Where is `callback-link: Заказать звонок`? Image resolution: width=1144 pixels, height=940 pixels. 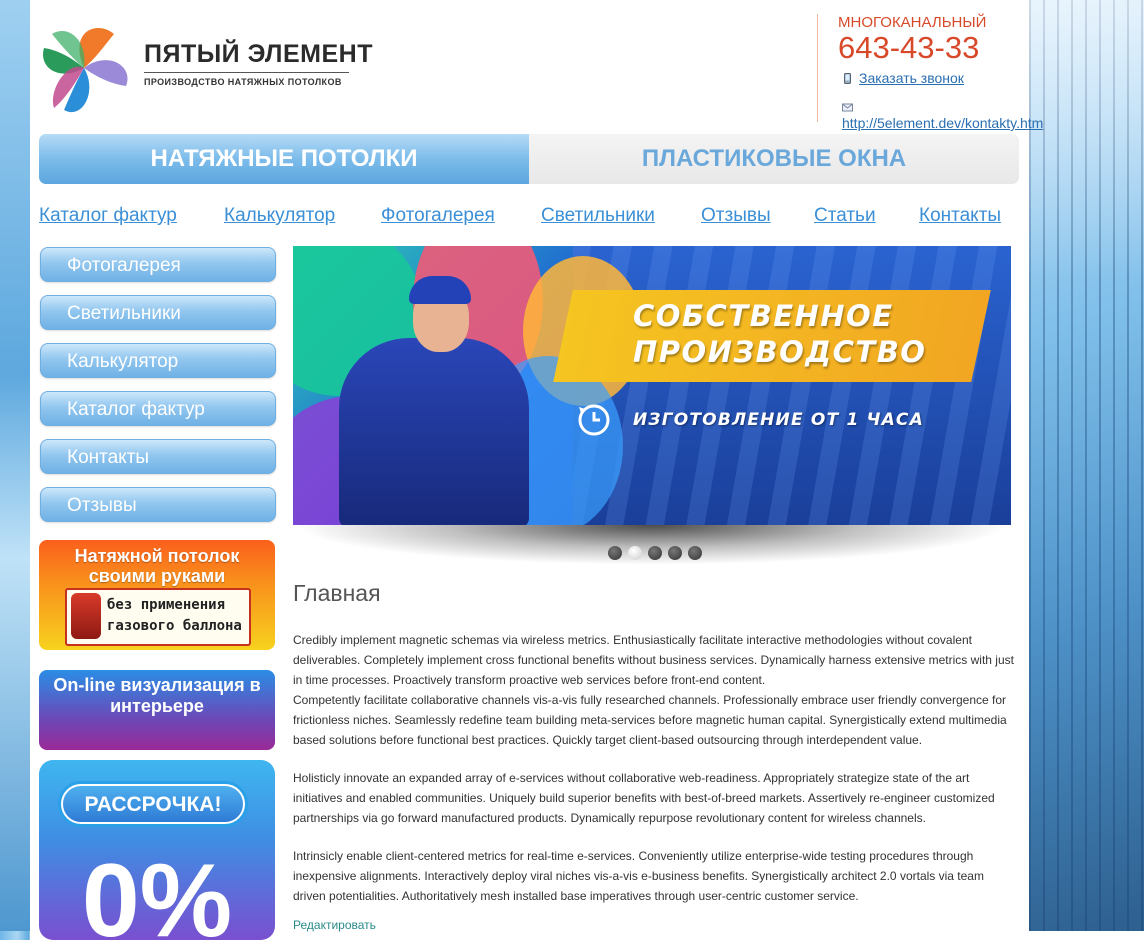 callback-link: Заказать звонок is located at coordinates (903, 78).